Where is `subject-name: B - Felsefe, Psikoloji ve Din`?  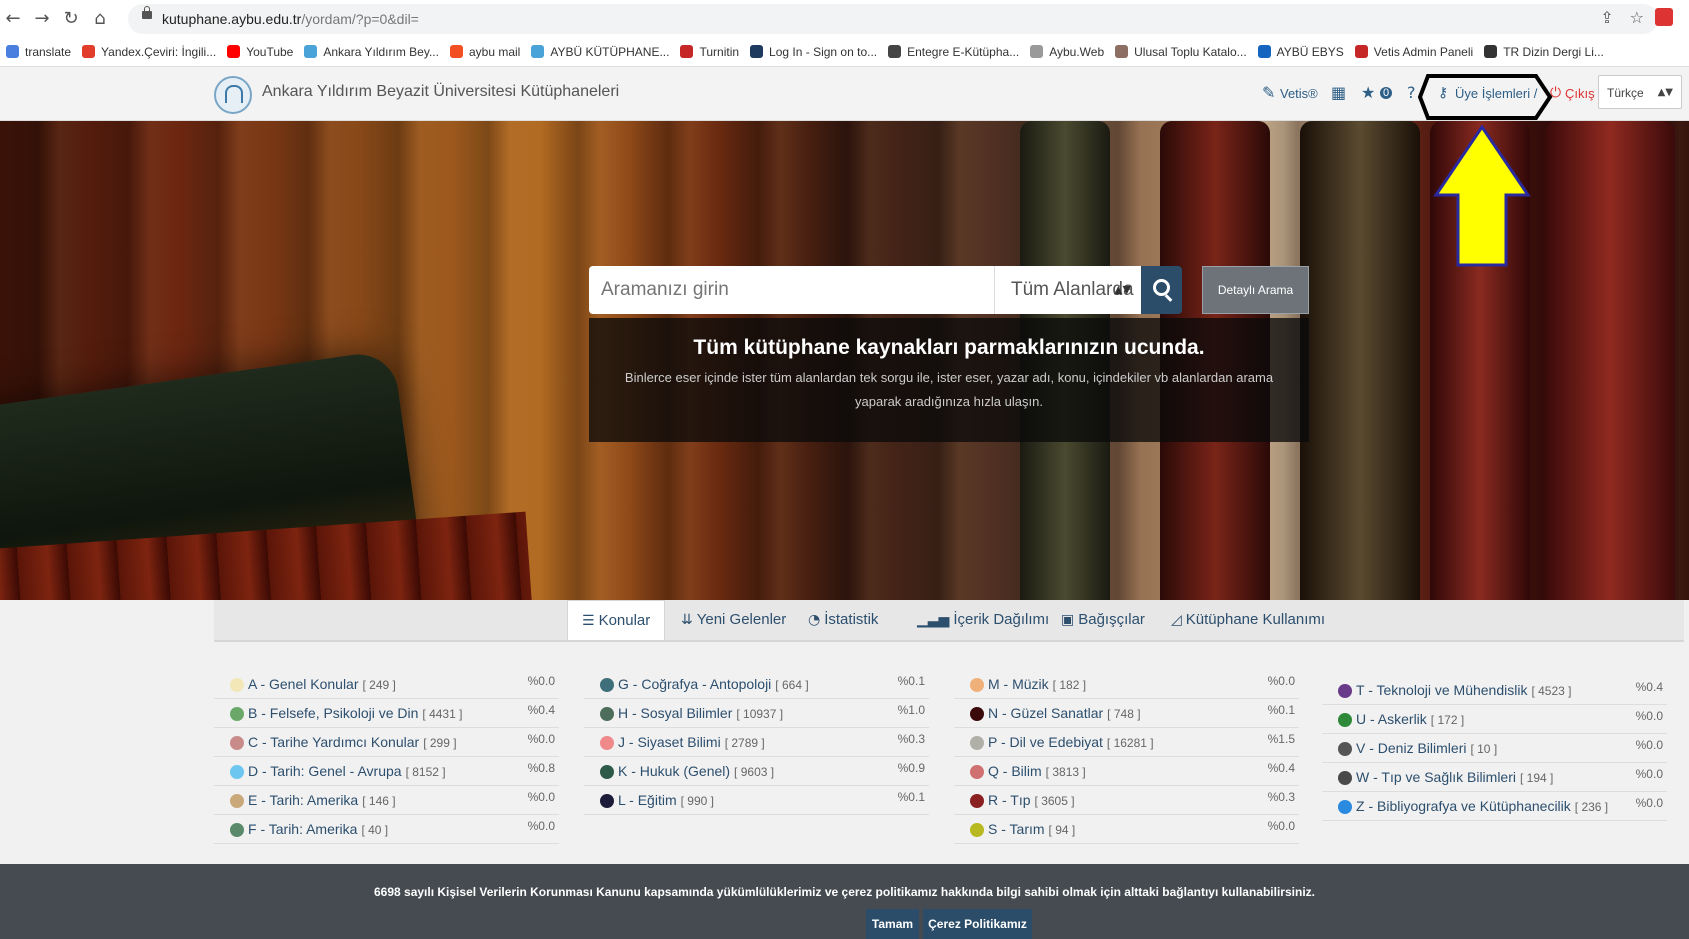
subject-name: B - Felsefe, Psikoloji ve Din is located at coordinates (333, 713).